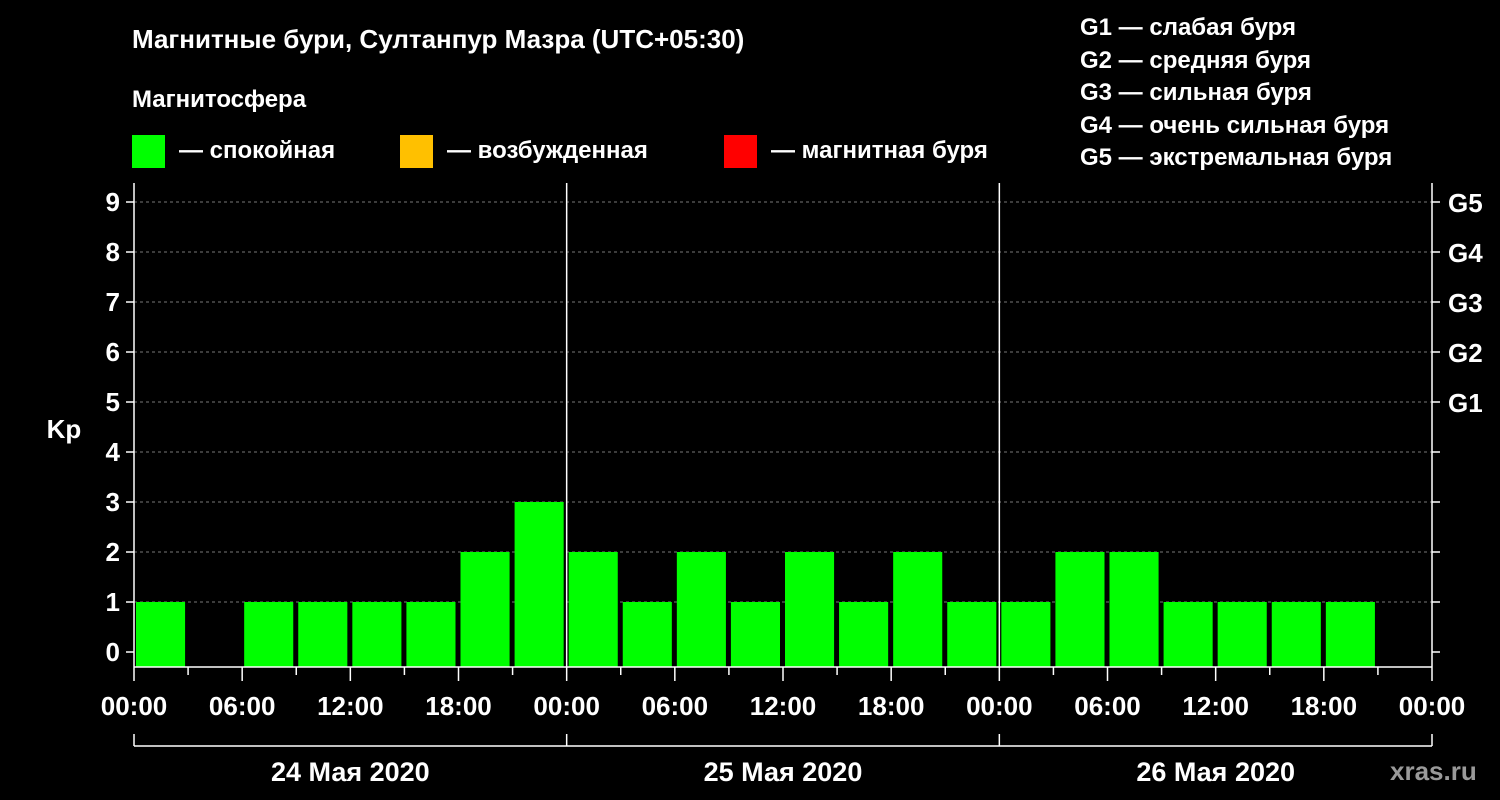 The height and width of the screenshot is (800, 1500). I want to click on y-tick-label: 3, so click(113, 502).